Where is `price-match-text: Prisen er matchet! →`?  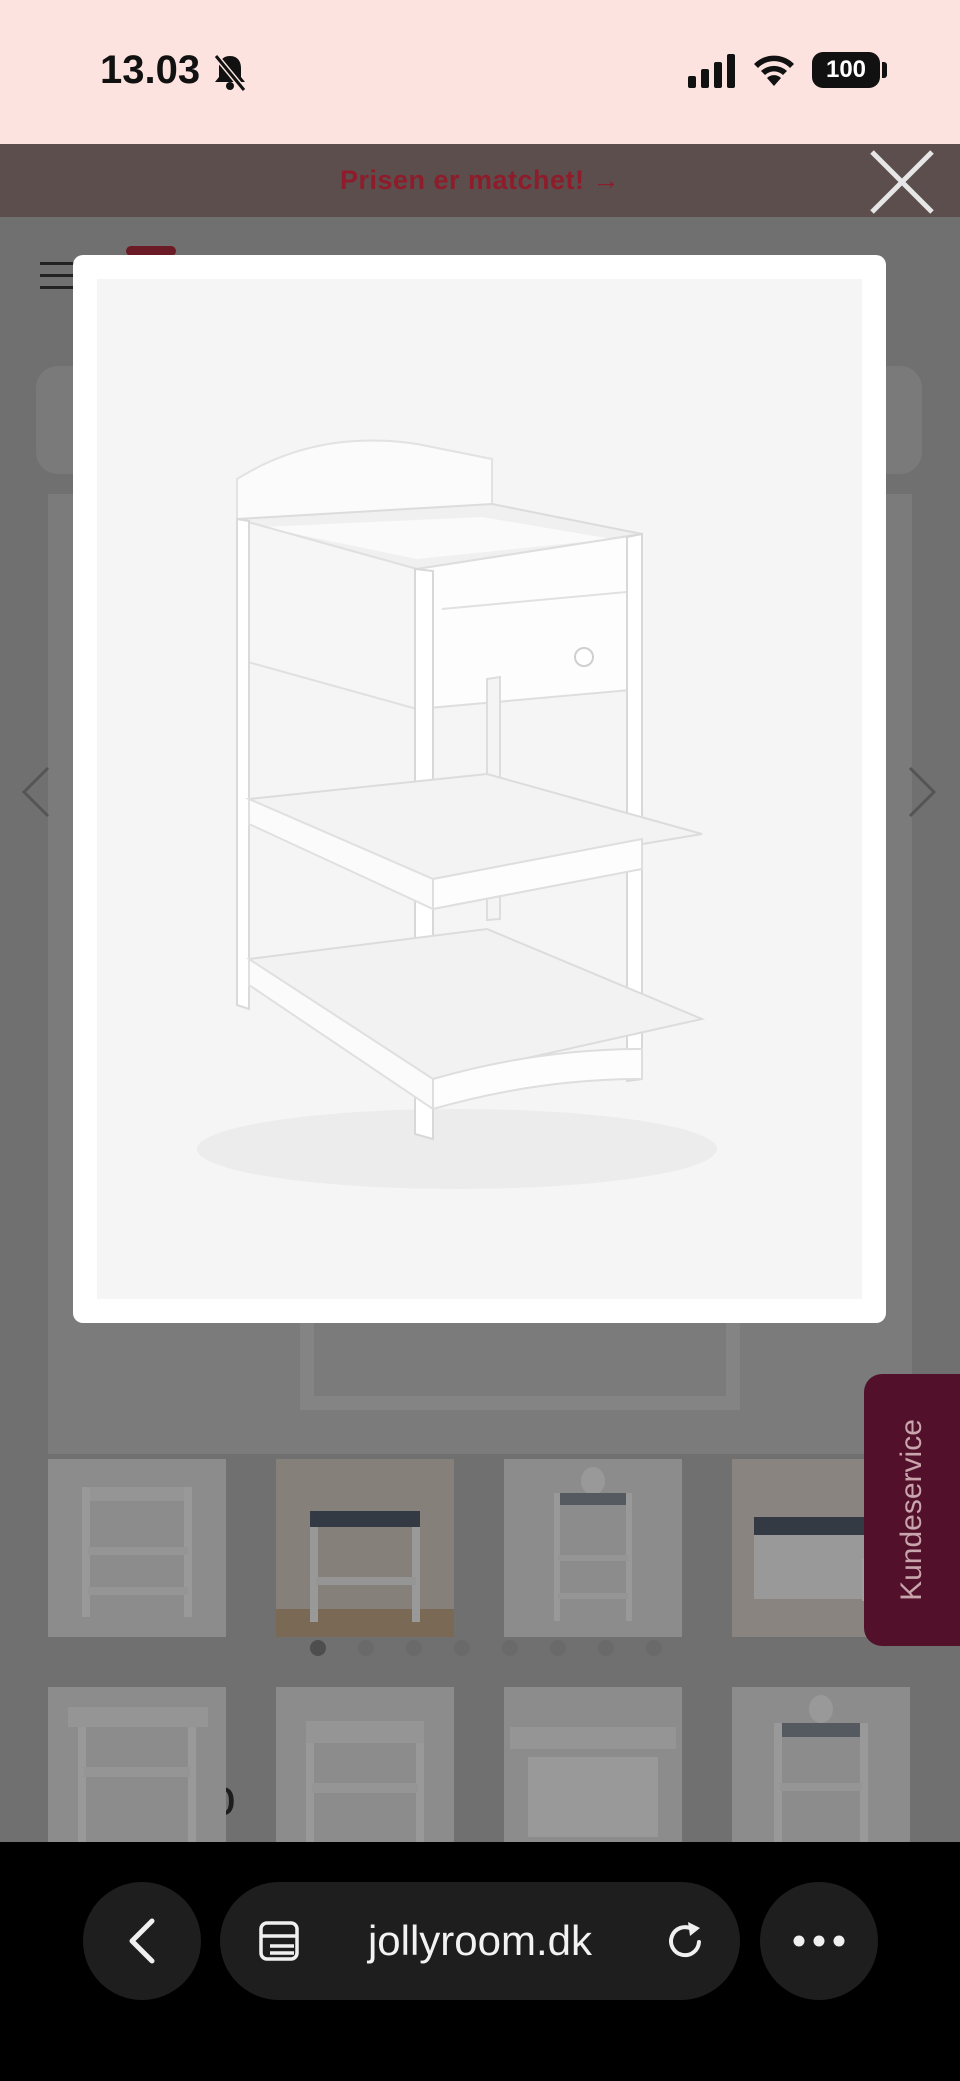
price-match-text: Prisen er matchet! → is located at coordinates (480, 180).